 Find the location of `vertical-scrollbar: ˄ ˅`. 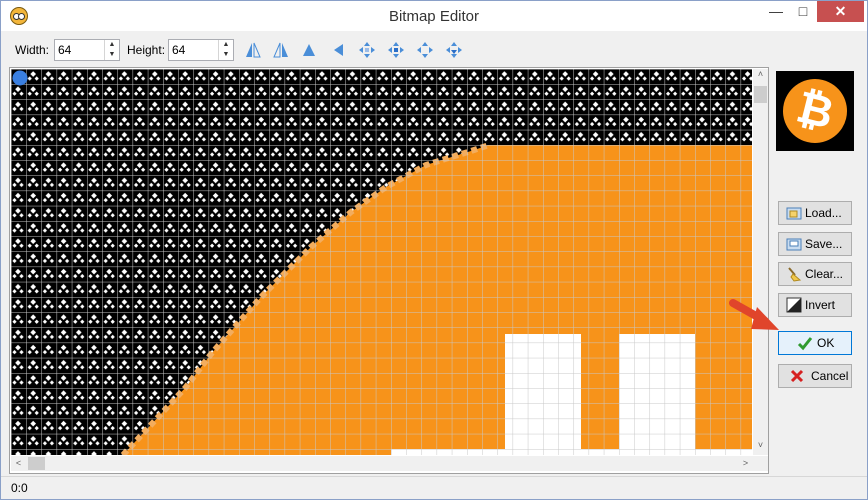

vertical-scrollbar: ˄ ˅ is located at coordinates (760, 262).